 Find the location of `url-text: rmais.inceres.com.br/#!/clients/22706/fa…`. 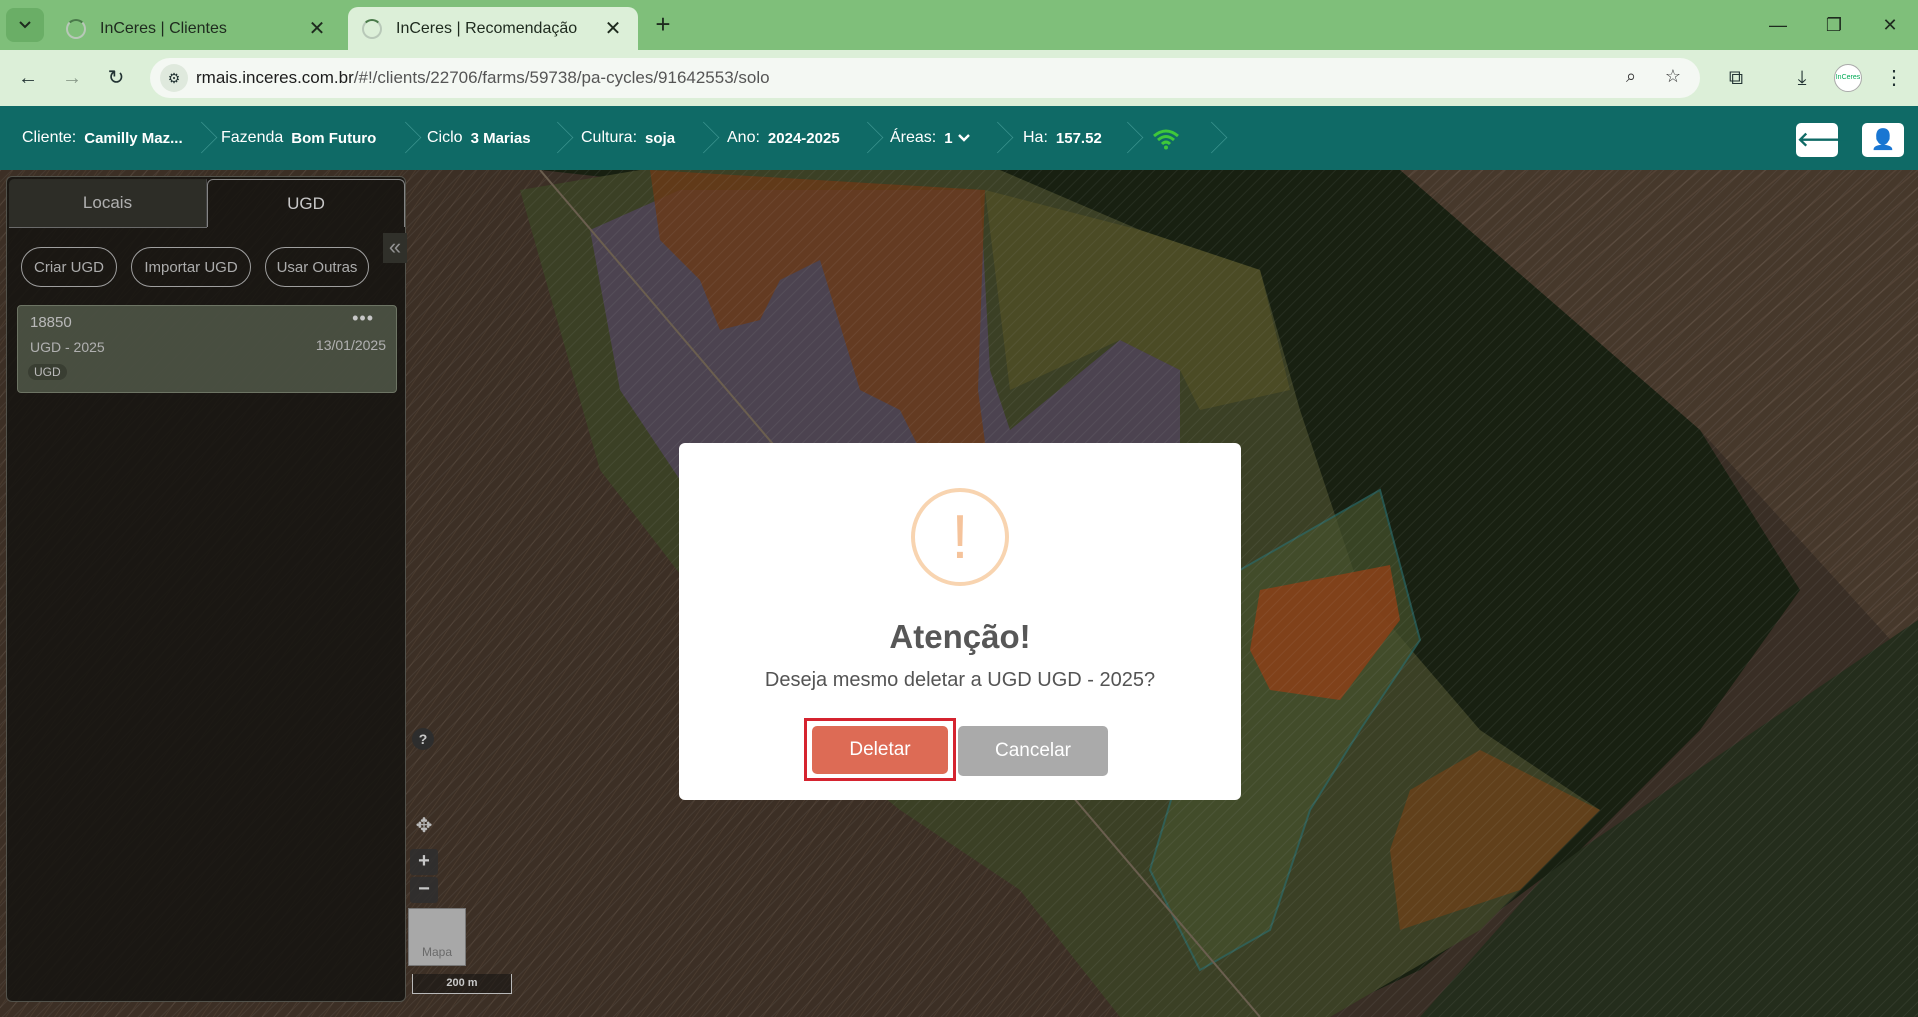

url-text: rmais.inceres.com.br/#!/clients/22706/fa… is located at coordinates (483, 78).